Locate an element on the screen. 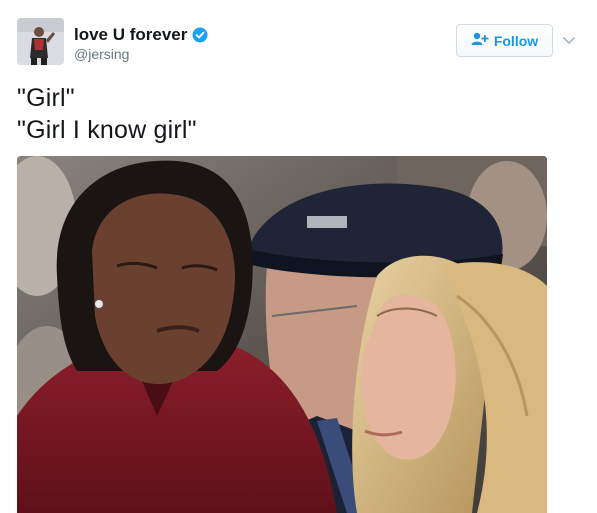 This screenshot has height=513, width=597. verified-badge-icon is located at coordinates (200, 35).